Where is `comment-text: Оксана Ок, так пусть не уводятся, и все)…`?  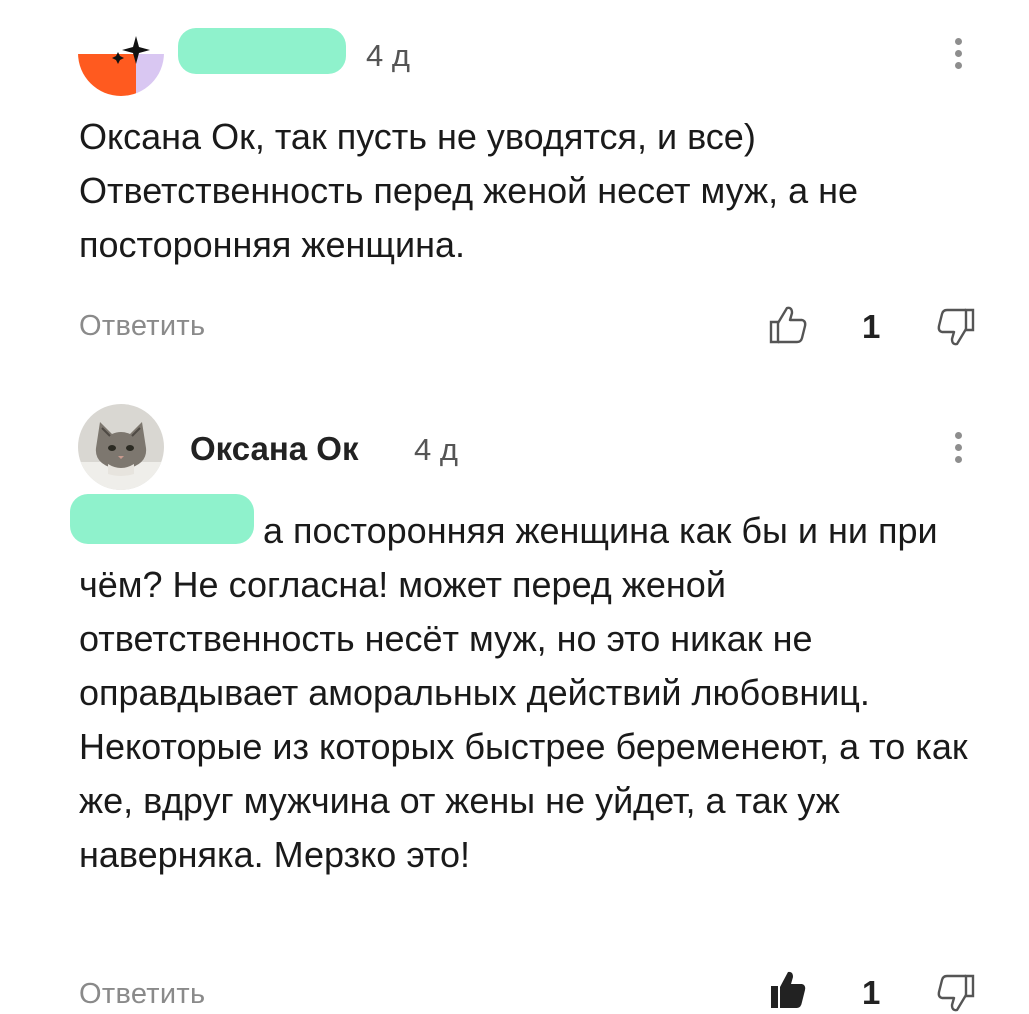
comment-text: Оксана Ок, так пусть не уводятся, и все)… is located at coordinates (469, 190).